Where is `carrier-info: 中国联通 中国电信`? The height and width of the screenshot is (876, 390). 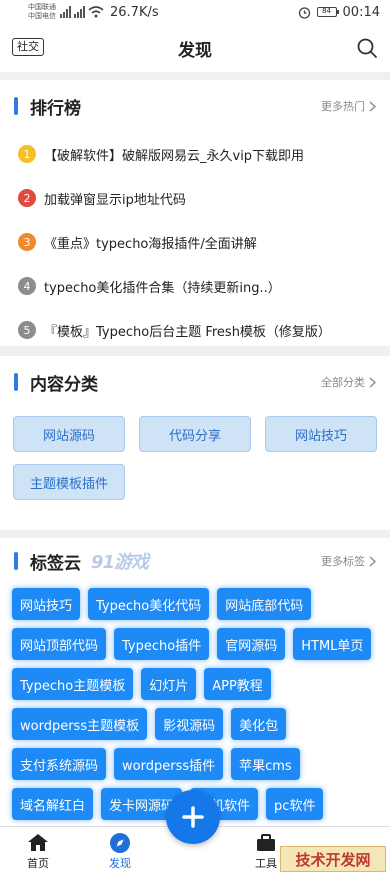
carrier-info: 中国联通 中国电信 is located at coordinates (42, 12).